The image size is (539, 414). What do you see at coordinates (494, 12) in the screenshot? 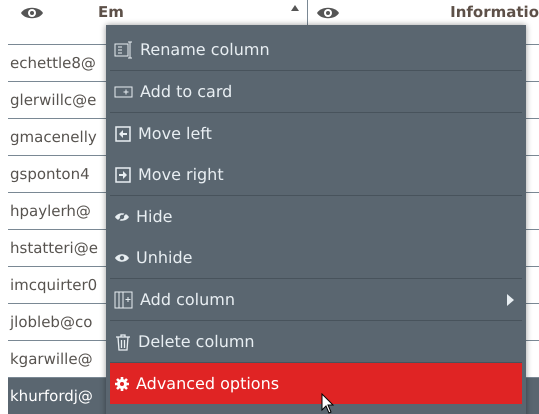
I see `column-header: Informatio` at bounding box center [494, 12].